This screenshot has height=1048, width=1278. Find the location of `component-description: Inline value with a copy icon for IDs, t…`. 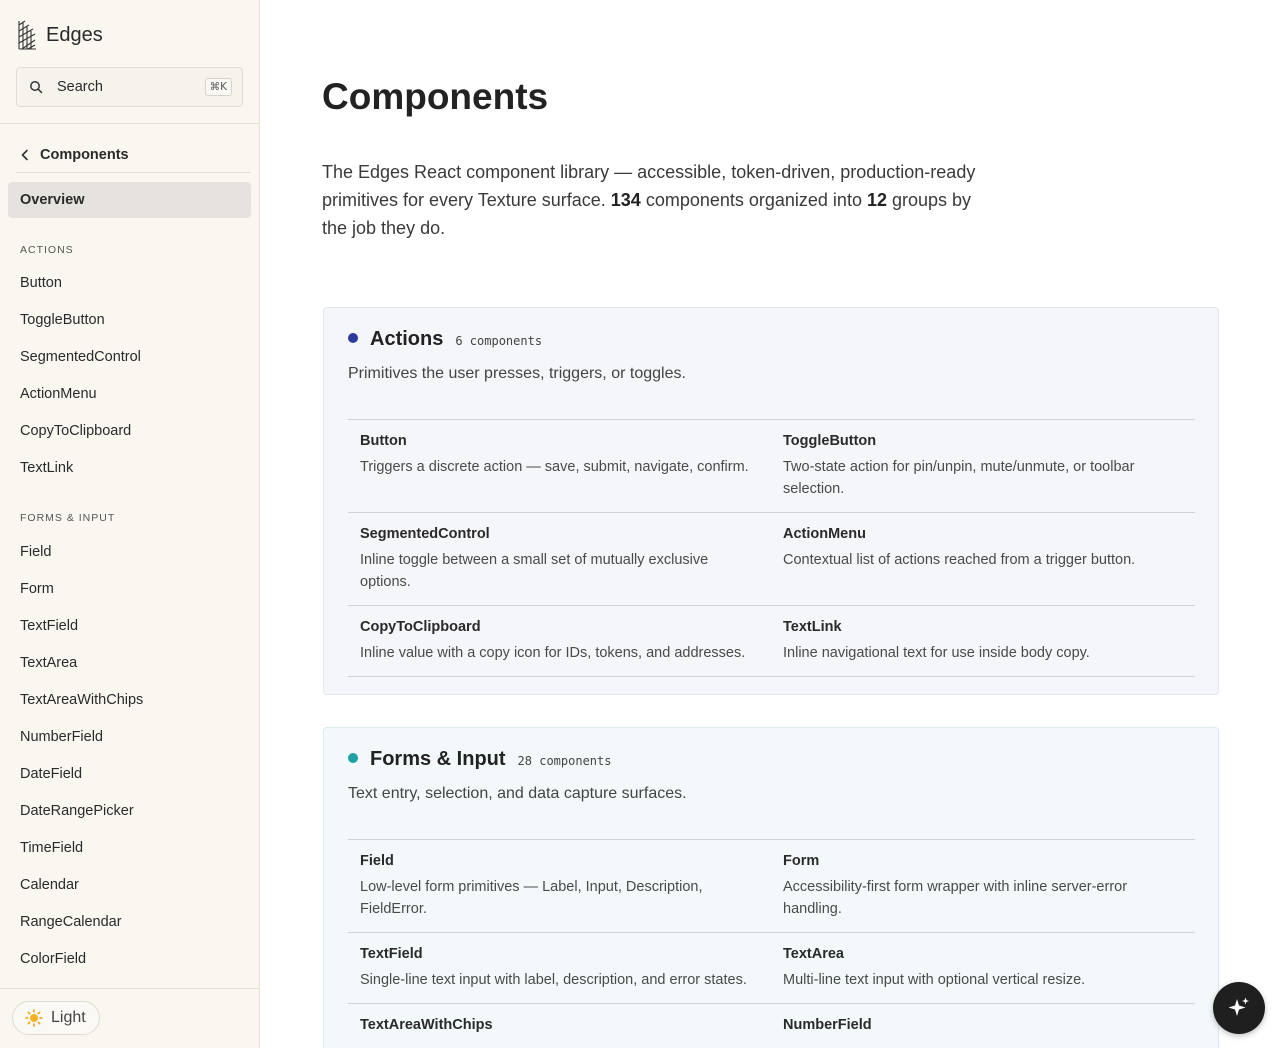

component-description: Inline value with a copy icon for IDs, t… is located at coordinates (553, 653).